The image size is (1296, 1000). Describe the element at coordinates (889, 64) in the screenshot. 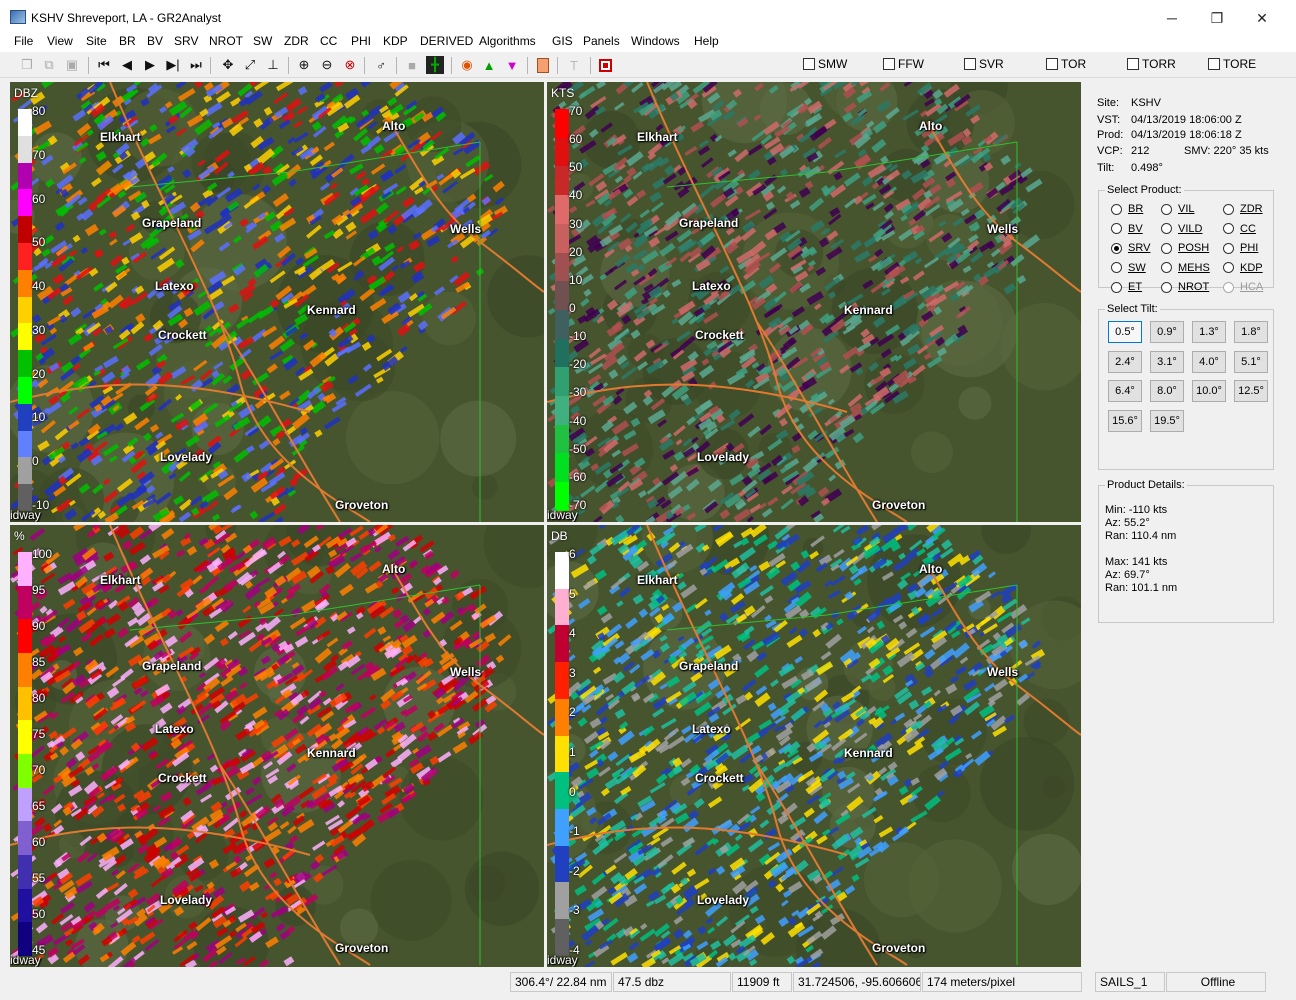

I see `ffw-checkbox` at that location.